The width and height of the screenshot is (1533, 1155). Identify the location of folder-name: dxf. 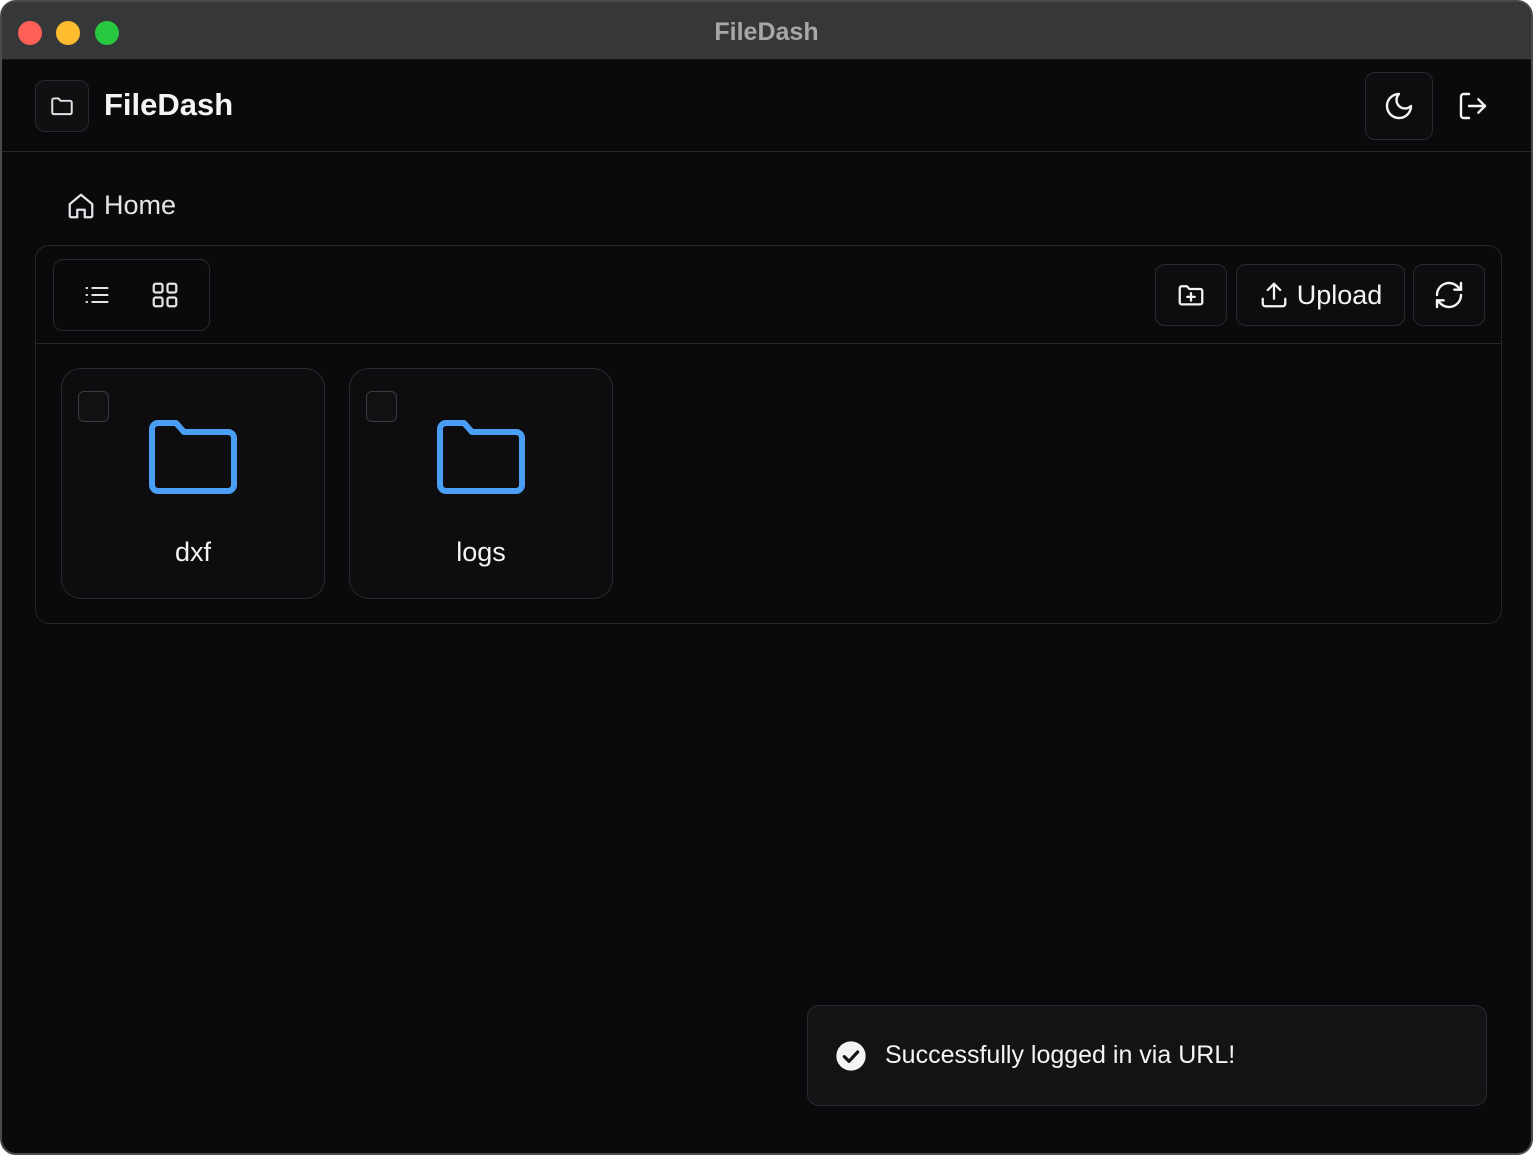
(193, 552).